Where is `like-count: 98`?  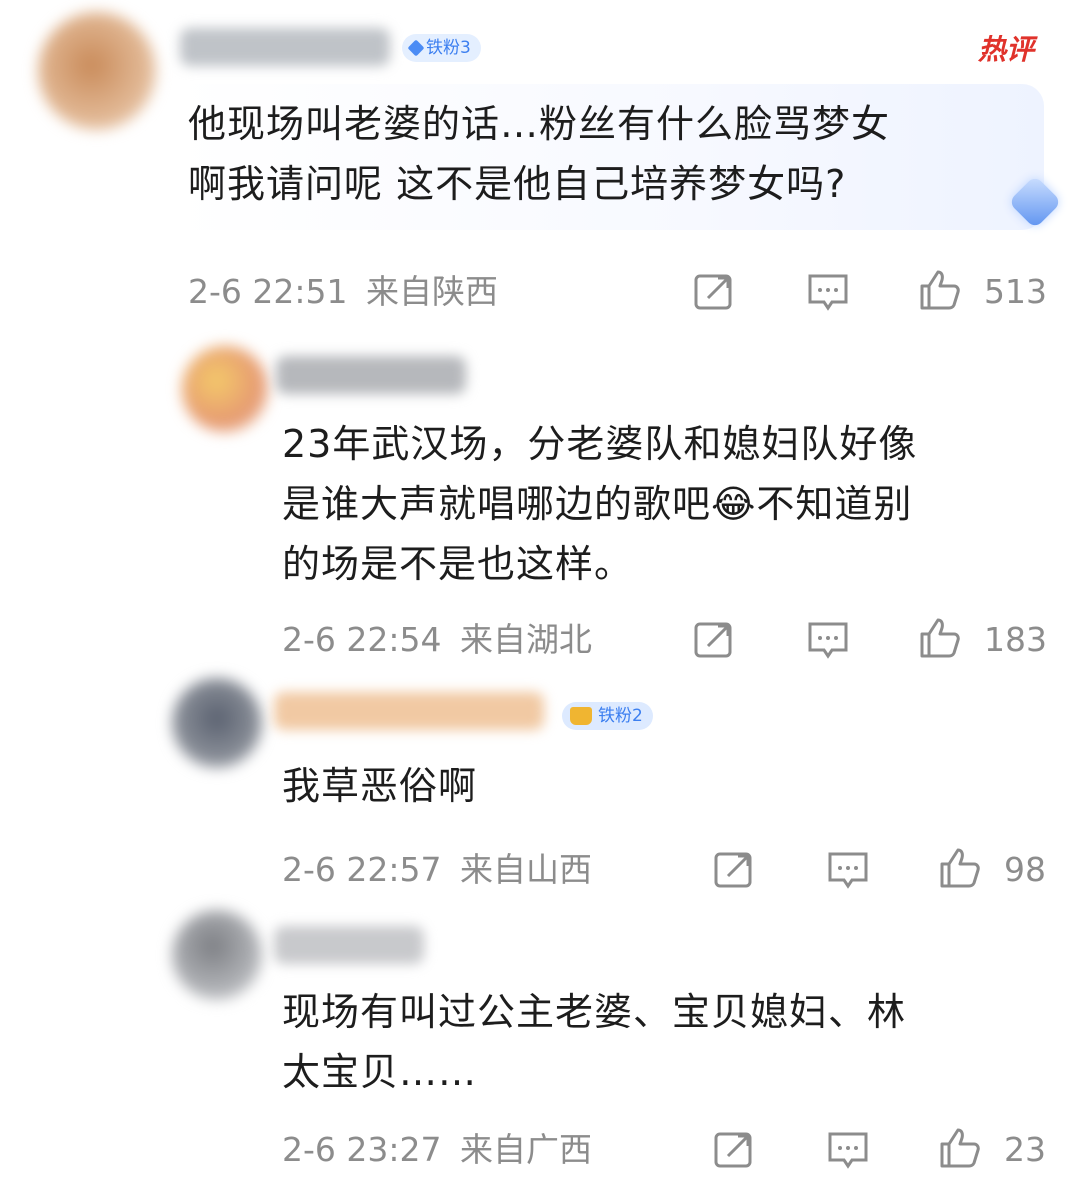 like-count: 98 is located at coordinates (1025, 869).